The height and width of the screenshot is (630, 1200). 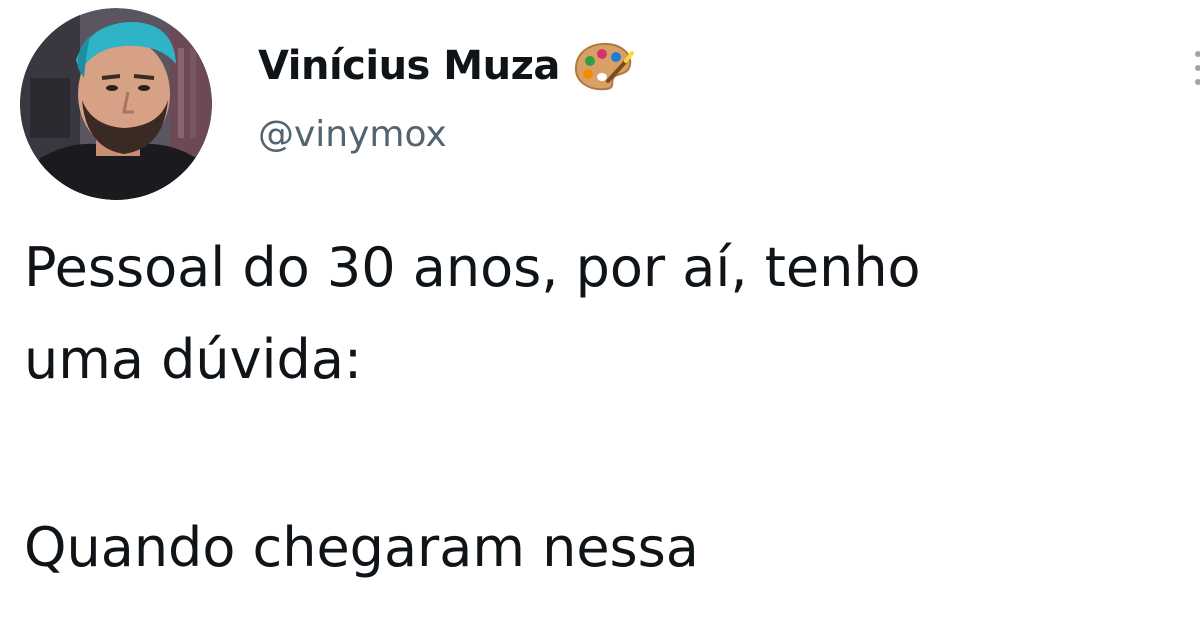 What do you see at coordinates (1195, 68) in the screenshot?
I see `more-options-icon` at bounding box center [1195, 68].